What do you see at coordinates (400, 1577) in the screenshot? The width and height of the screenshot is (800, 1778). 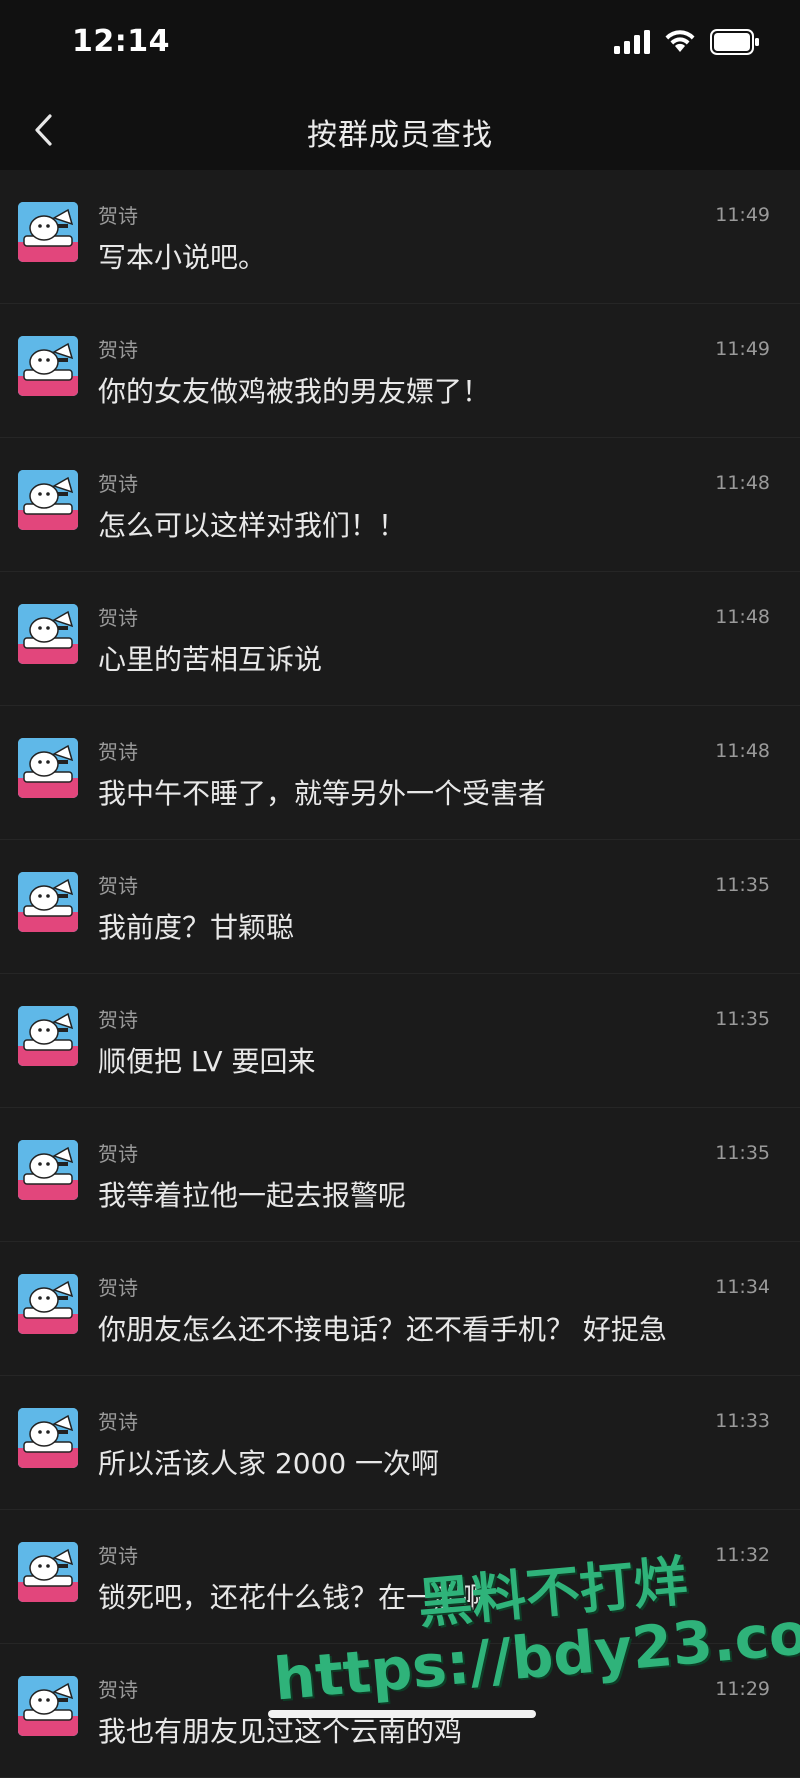 I see `list-item: 贺诗 11:32 锁死吧，还花什么钱？在一起啊` at bounding box center [400, 1577].